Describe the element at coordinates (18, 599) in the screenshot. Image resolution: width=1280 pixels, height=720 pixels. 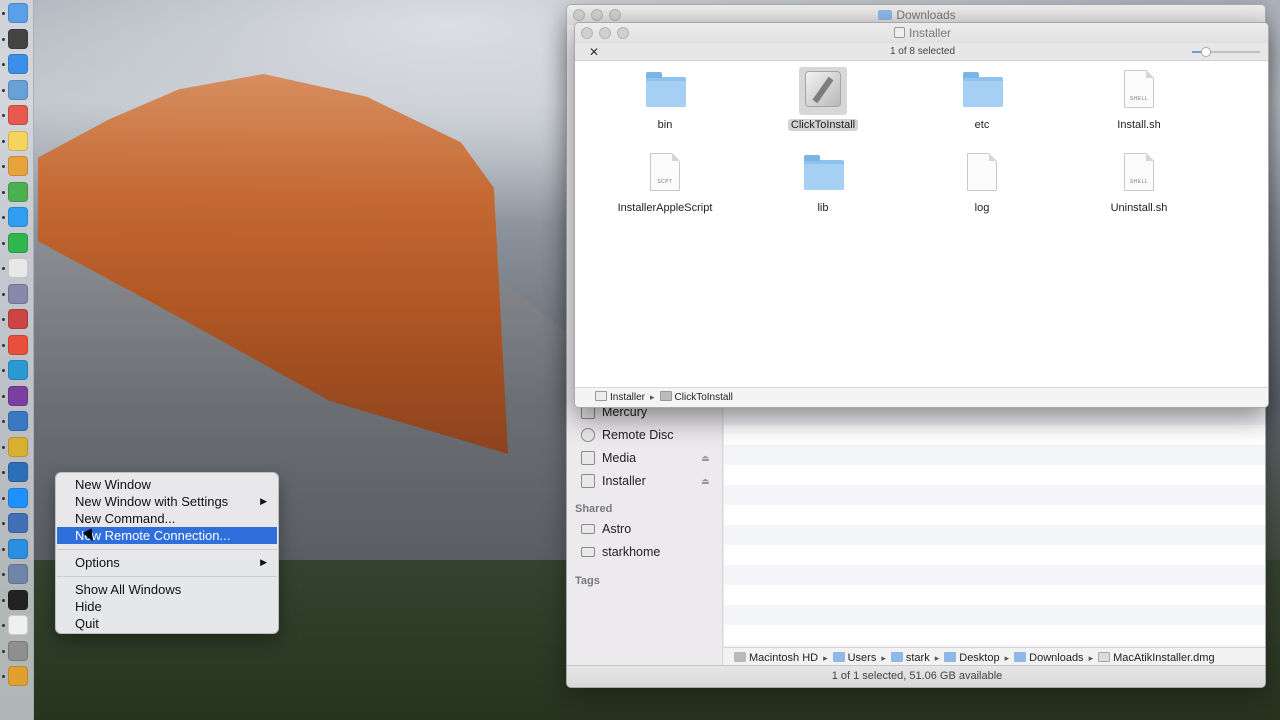
I see `terminal-icon` at that location.